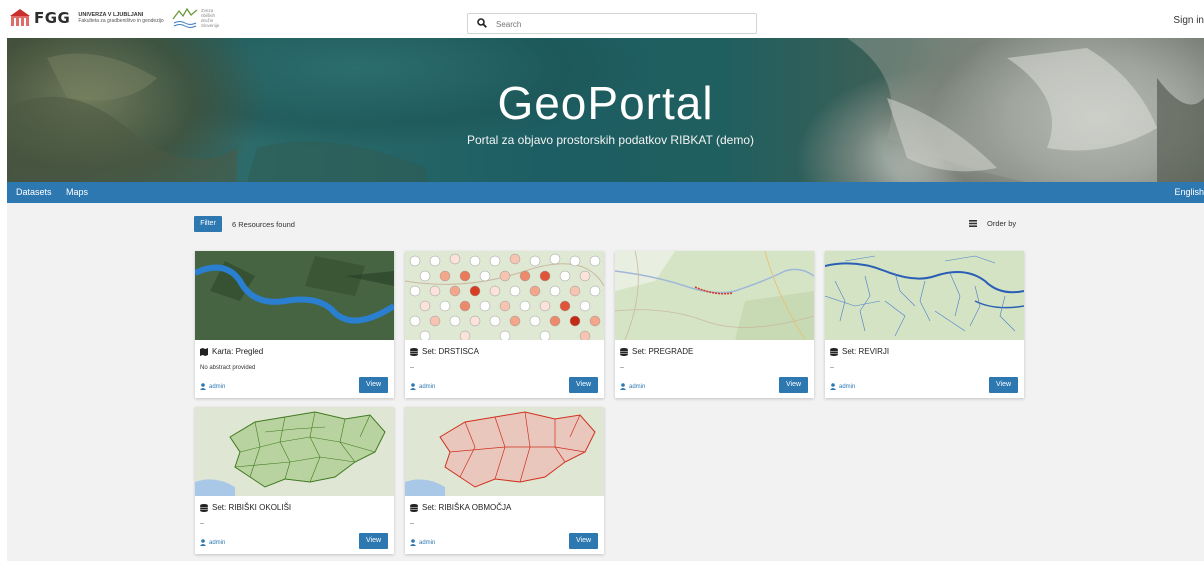  Describe the element at coordinates (208, 224) in the screenshot. I see `filter-button: Filter` at that location.